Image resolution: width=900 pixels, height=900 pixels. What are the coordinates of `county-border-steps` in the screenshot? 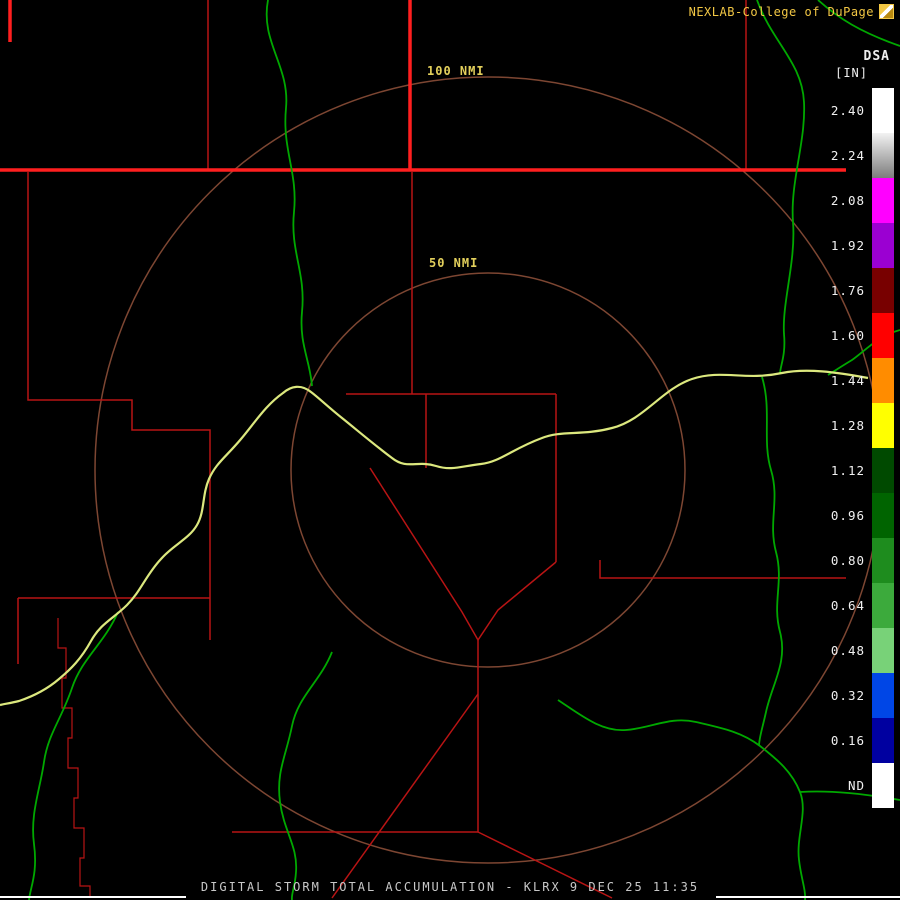 It's located at (74, 758).